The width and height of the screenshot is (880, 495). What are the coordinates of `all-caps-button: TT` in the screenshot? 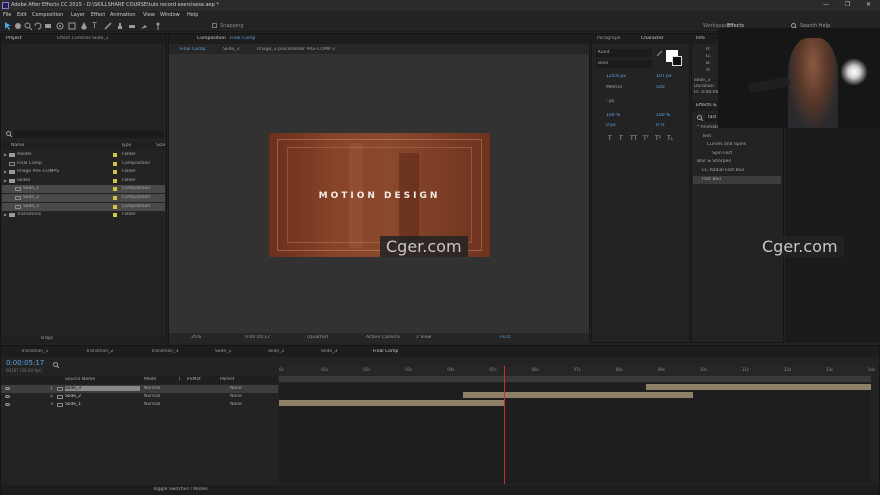 It's located at (633, 138).